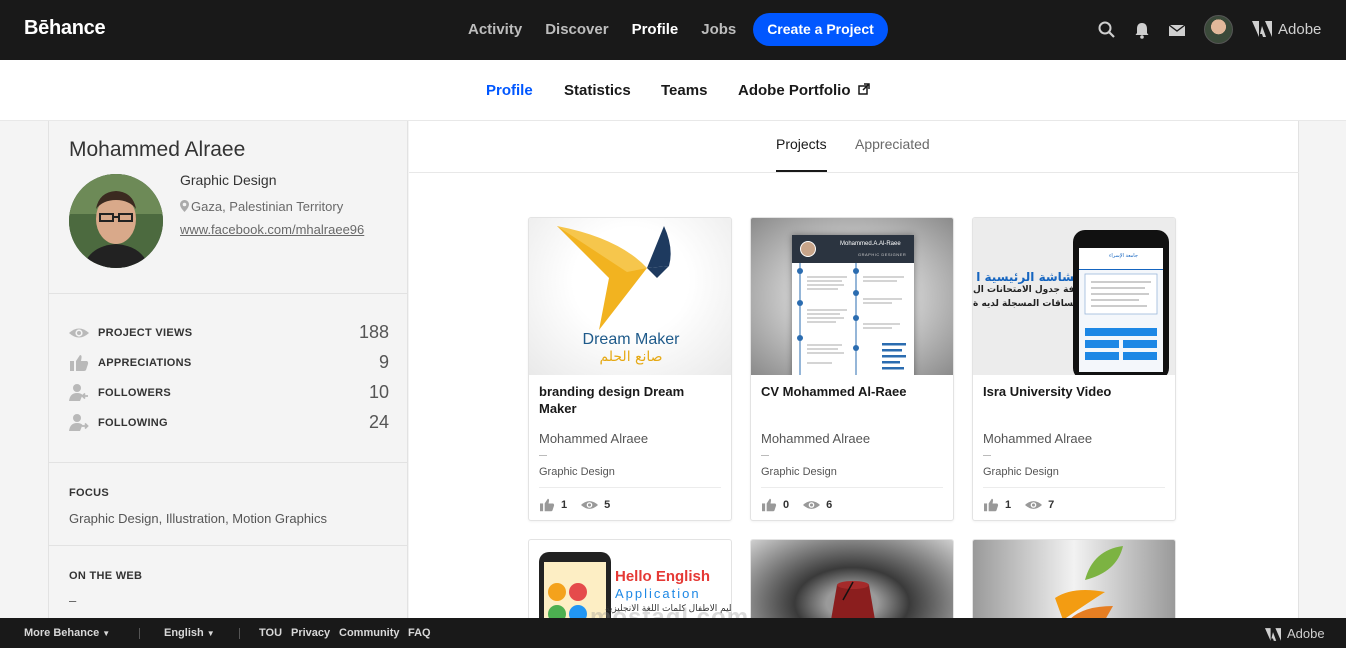 The image size is (1346, 648). Describe the element at coordinates (310, 633) in the screenshot. I see `footer-link-privacy: Privacy` at that location.